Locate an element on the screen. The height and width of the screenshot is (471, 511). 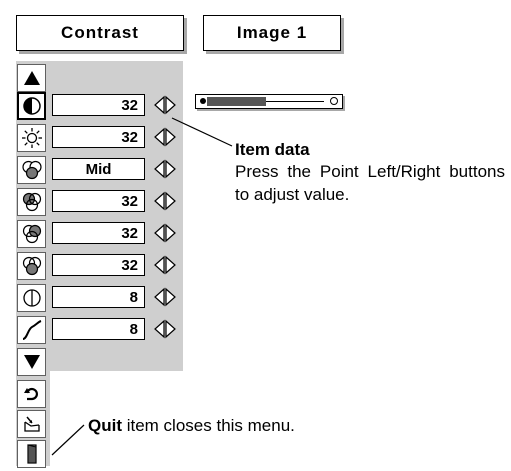
quit-note-bold: Quit is located at coordinates (105, 425).